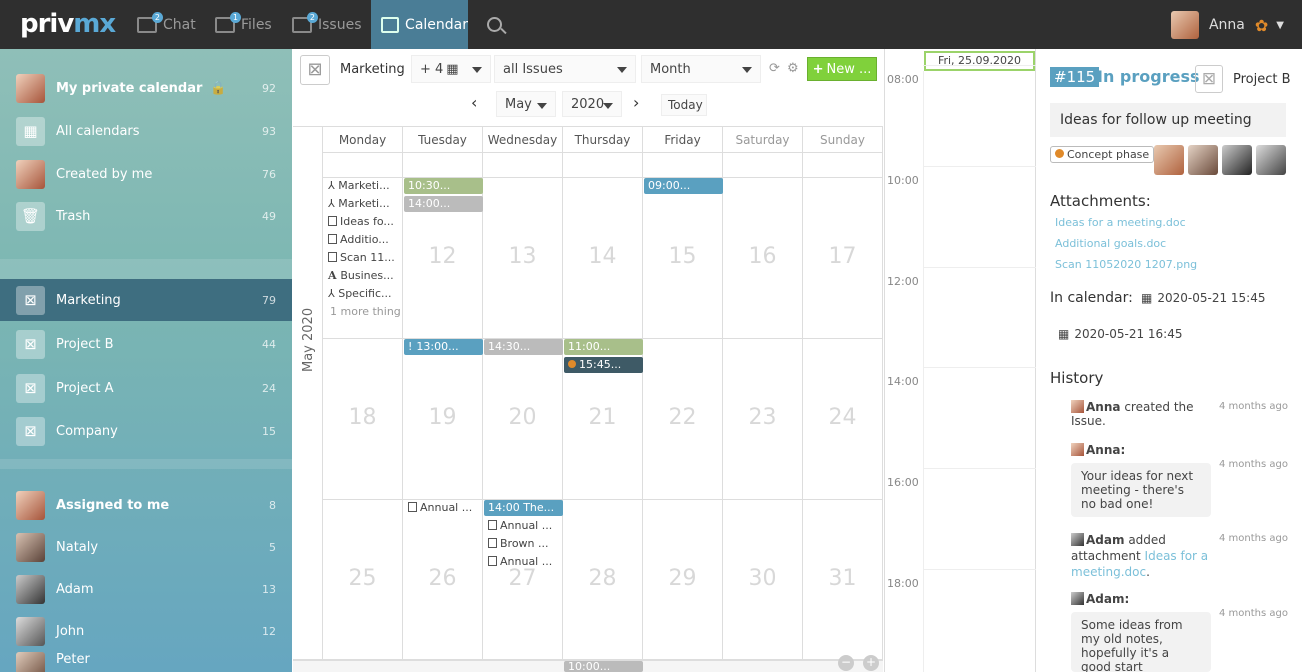  What do you see at coordinates (443, 580) in the screenshot?
I see `day-cell: 26` at bounding box center [443, 580].